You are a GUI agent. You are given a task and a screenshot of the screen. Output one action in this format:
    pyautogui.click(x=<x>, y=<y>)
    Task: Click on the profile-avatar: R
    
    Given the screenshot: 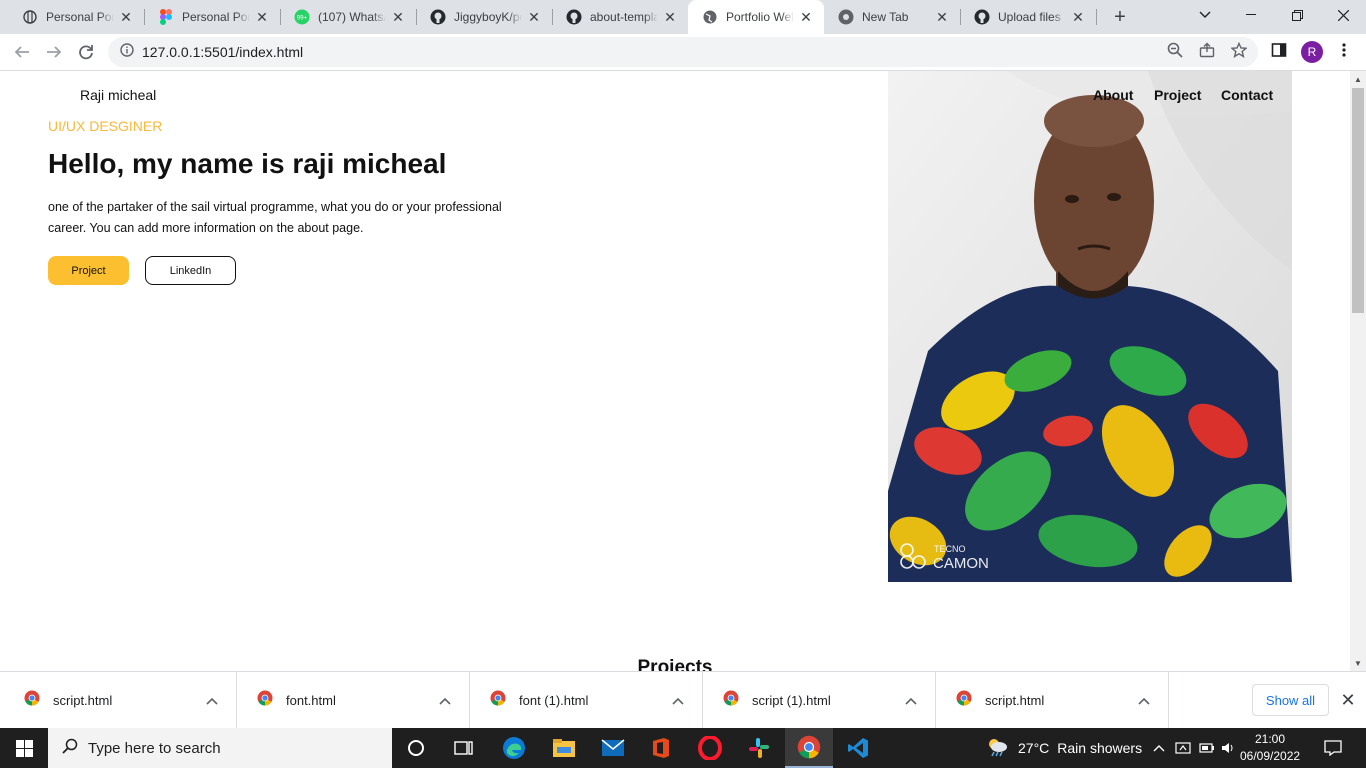 What is the action you would take?
    pyautogui.click(x=1312, y=52)
    